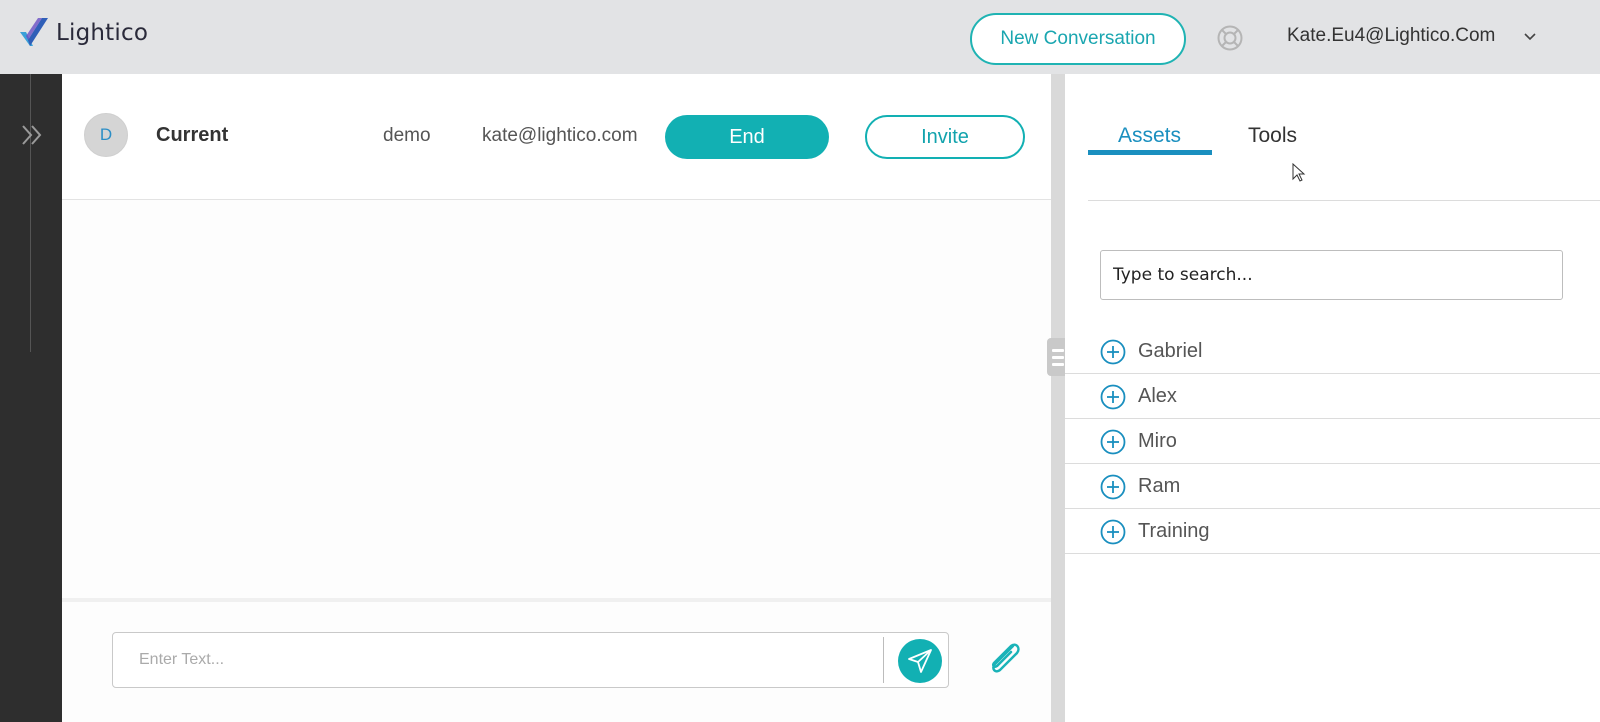  What do you see at coordinates (1530, 37) in the screenshot?
I see `chevron-down-icon` at bounding box center [1530, 37].